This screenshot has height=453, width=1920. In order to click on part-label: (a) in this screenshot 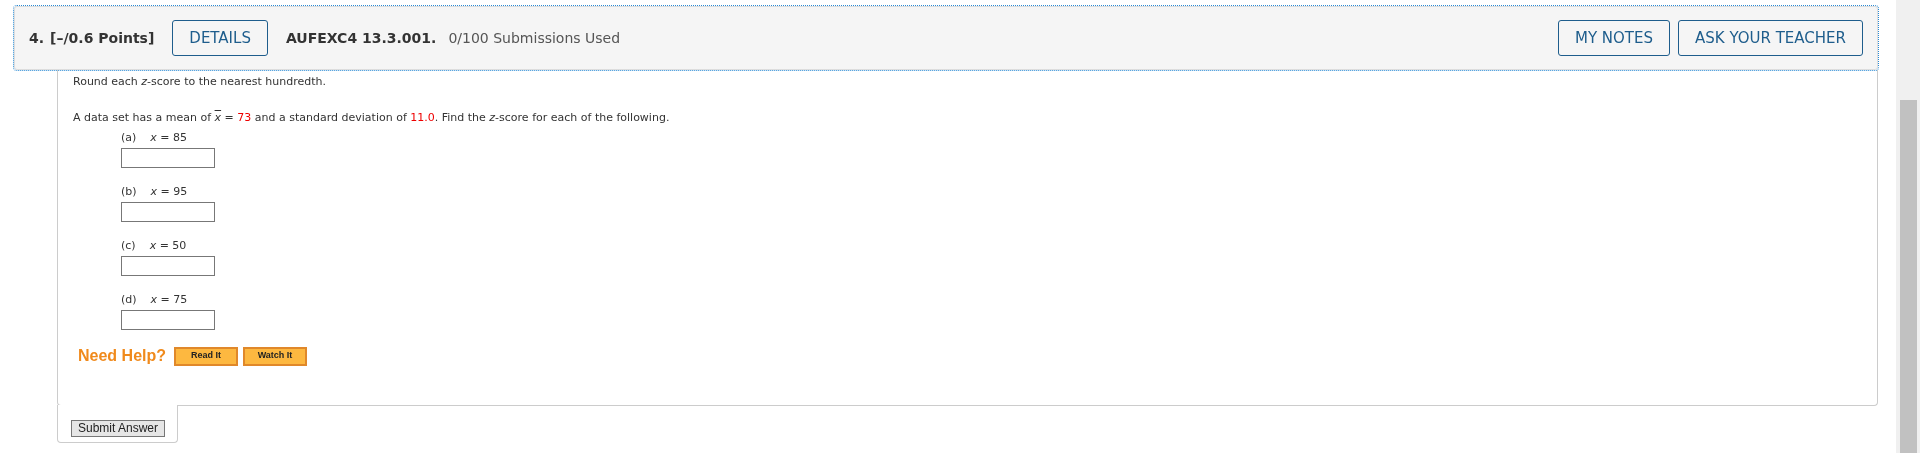, I will do `click(129, 138)`.